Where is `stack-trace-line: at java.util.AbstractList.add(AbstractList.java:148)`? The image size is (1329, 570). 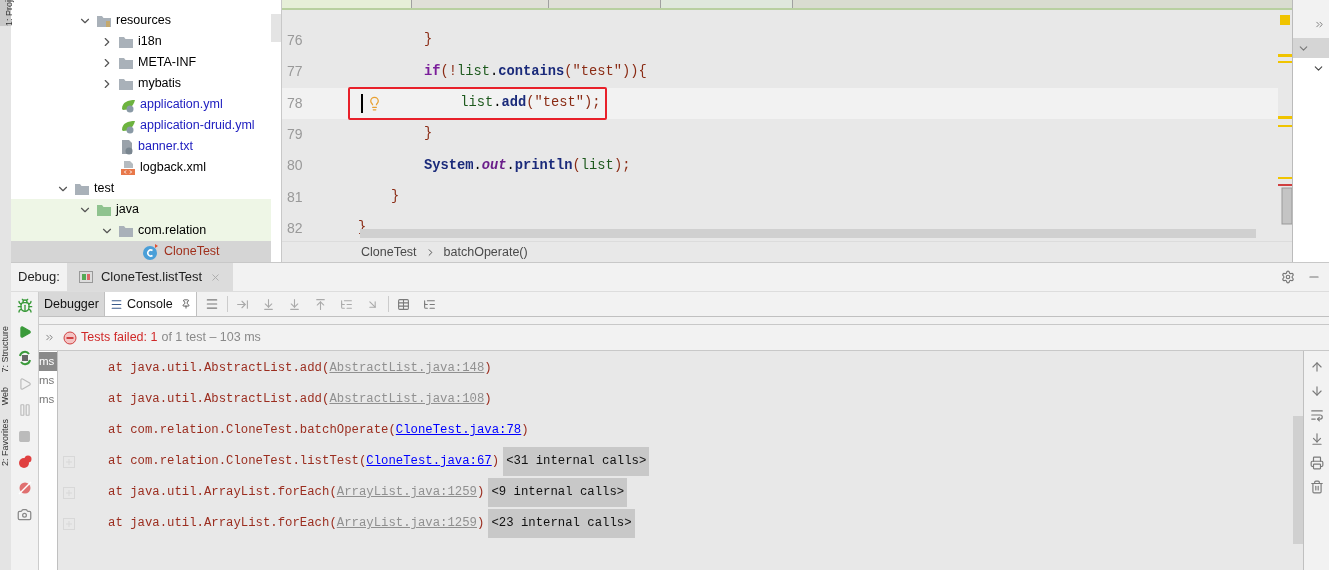 stack-trace-line: at java.util.AbstractList.add(AbstractList.java:148) is located at coordinates (300, 369).